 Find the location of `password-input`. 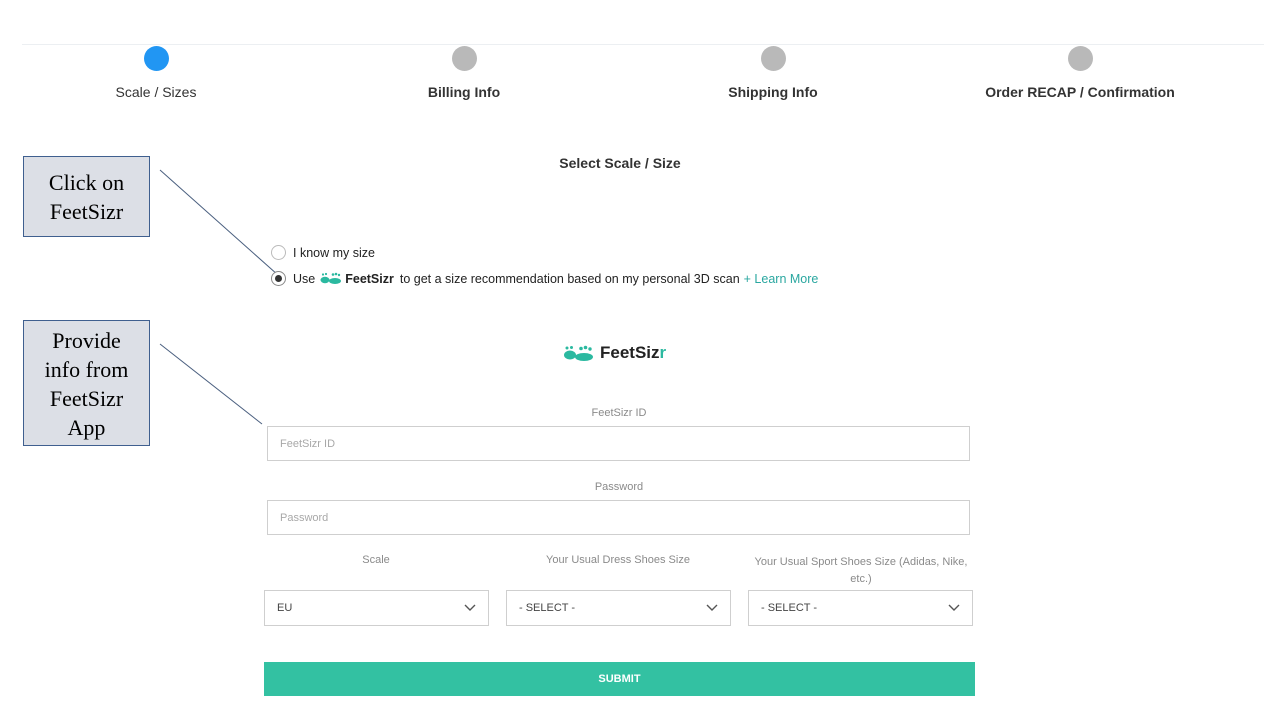

password-input is located at coordinates (618, 517).